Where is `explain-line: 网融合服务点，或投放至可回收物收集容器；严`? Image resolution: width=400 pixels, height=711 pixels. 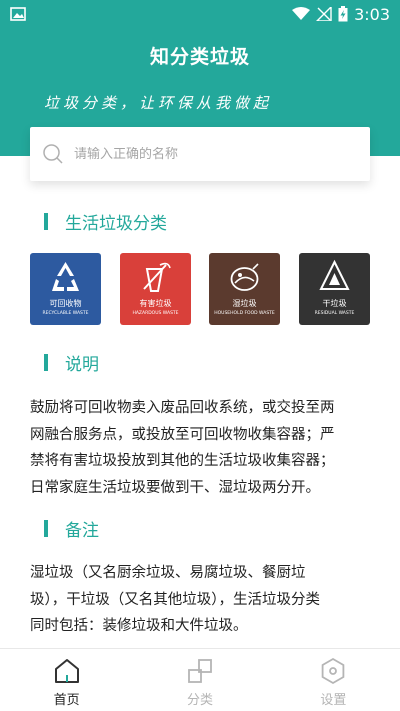
explain-line: 网融合服务点，或投放至可回收物收集容器；严 is located at coordinates (182, 434).